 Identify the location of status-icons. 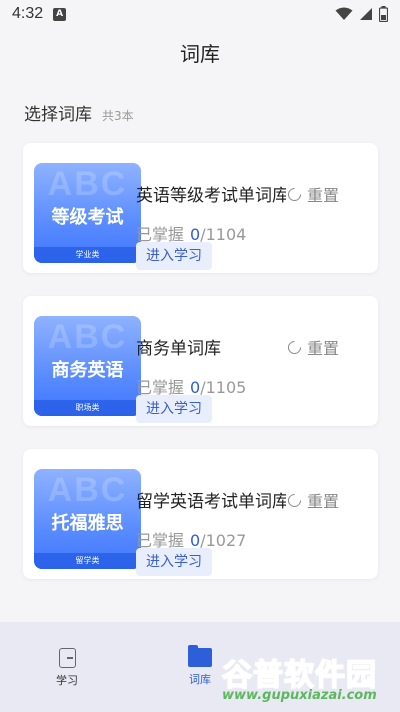
(361, 14).